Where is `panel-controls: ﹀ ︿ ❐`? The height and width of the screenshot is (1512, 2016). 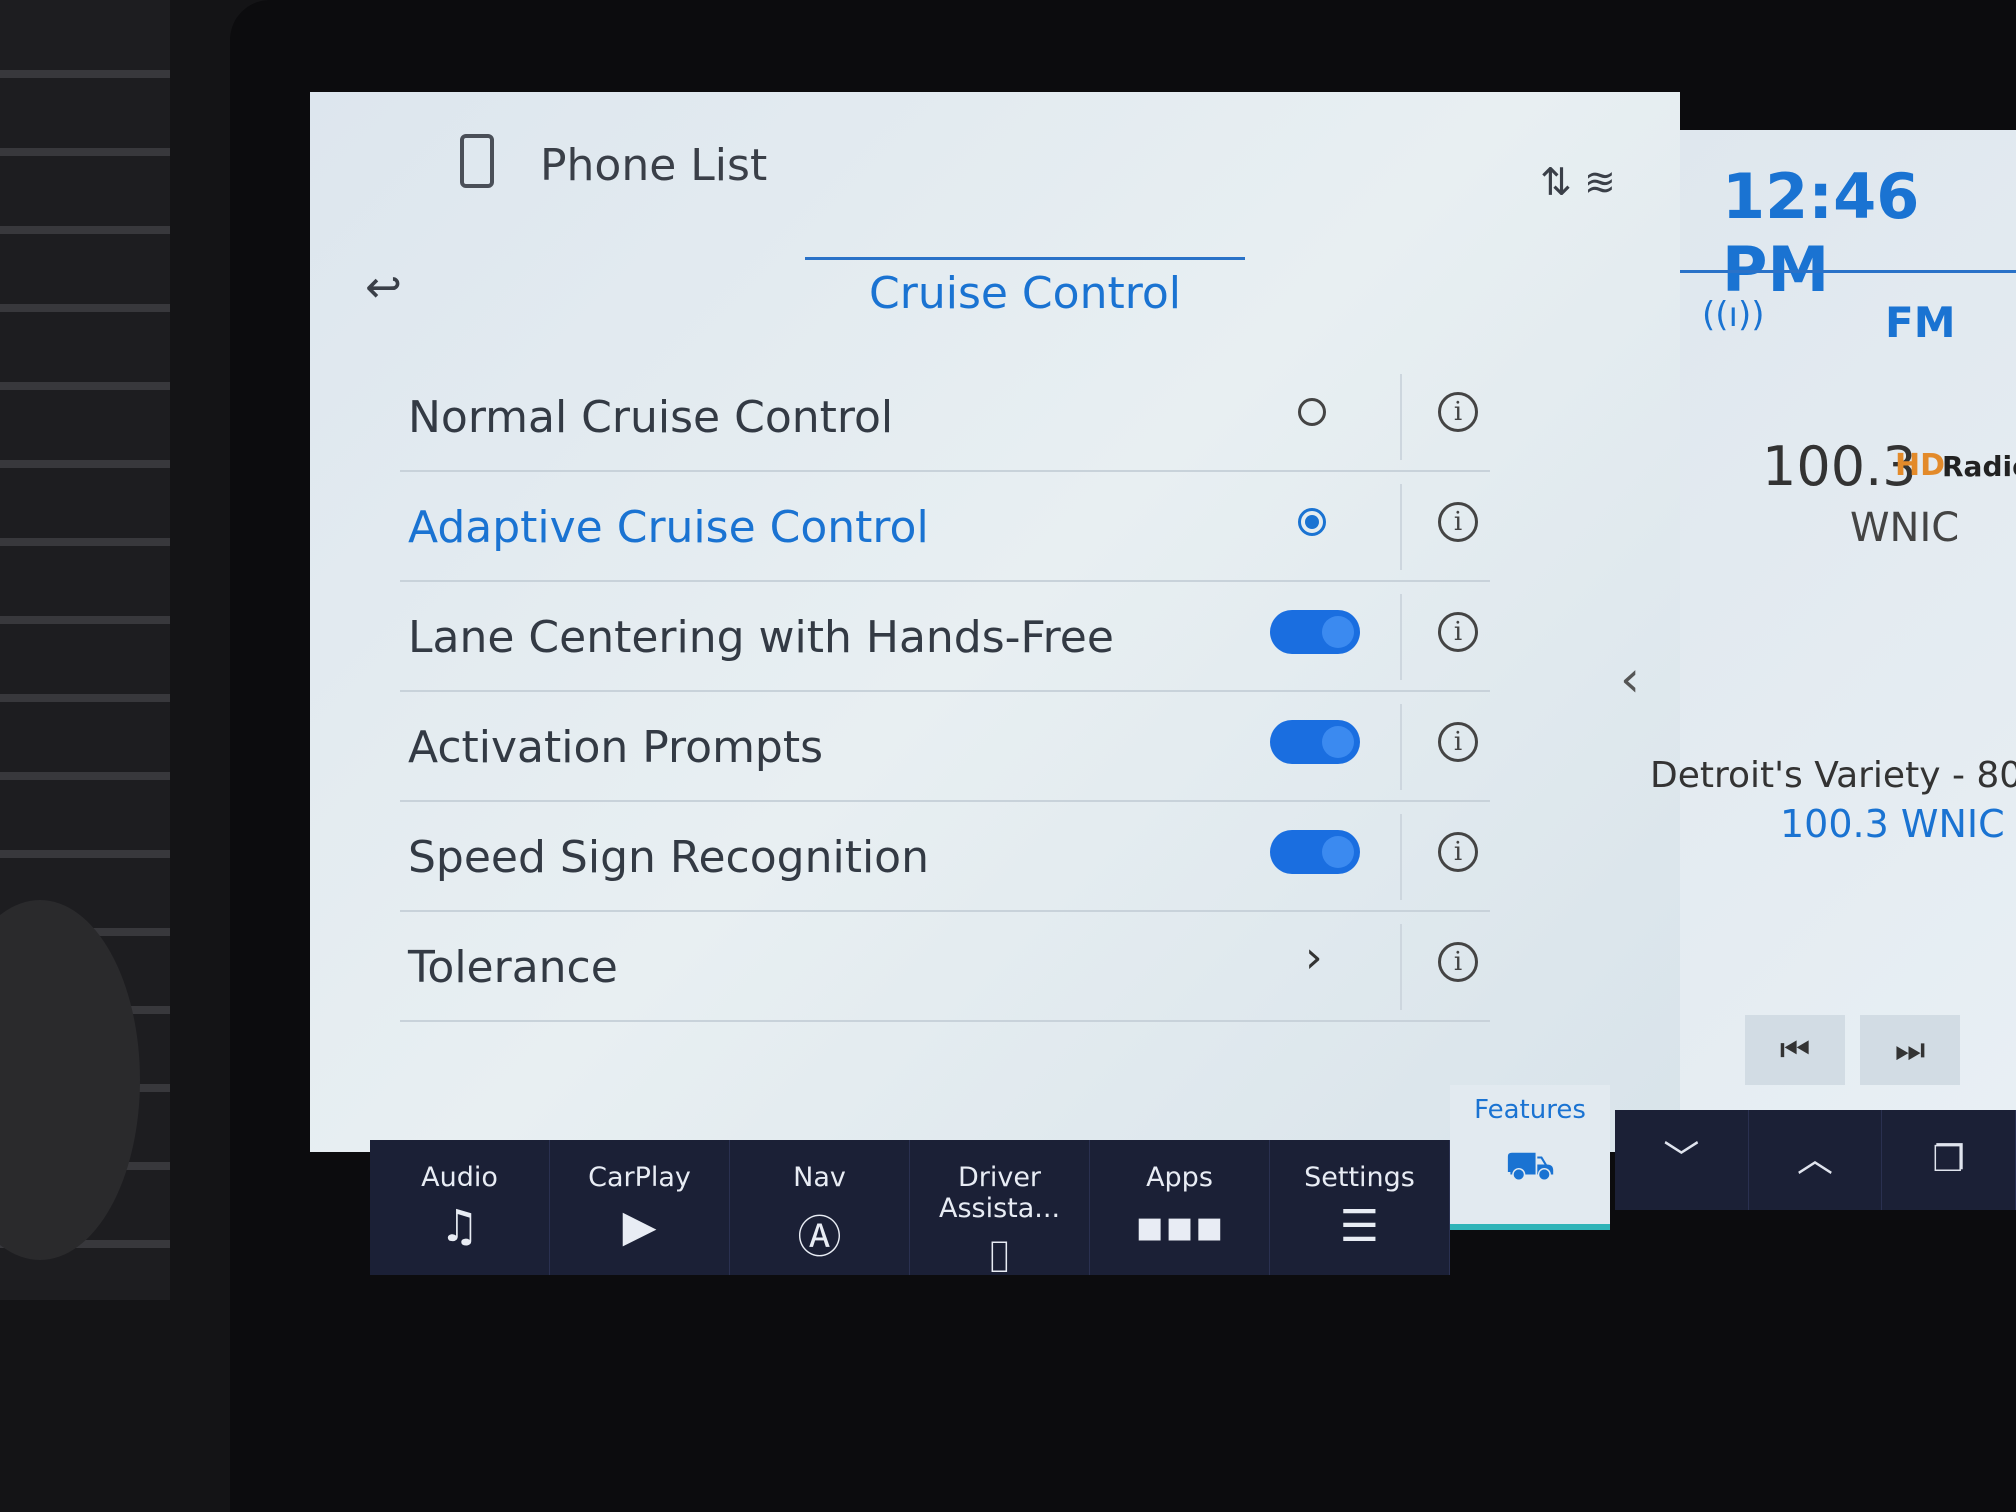
panel-controls: ﹀ ︿ ❐ is located at coordinates (1815, 1160).